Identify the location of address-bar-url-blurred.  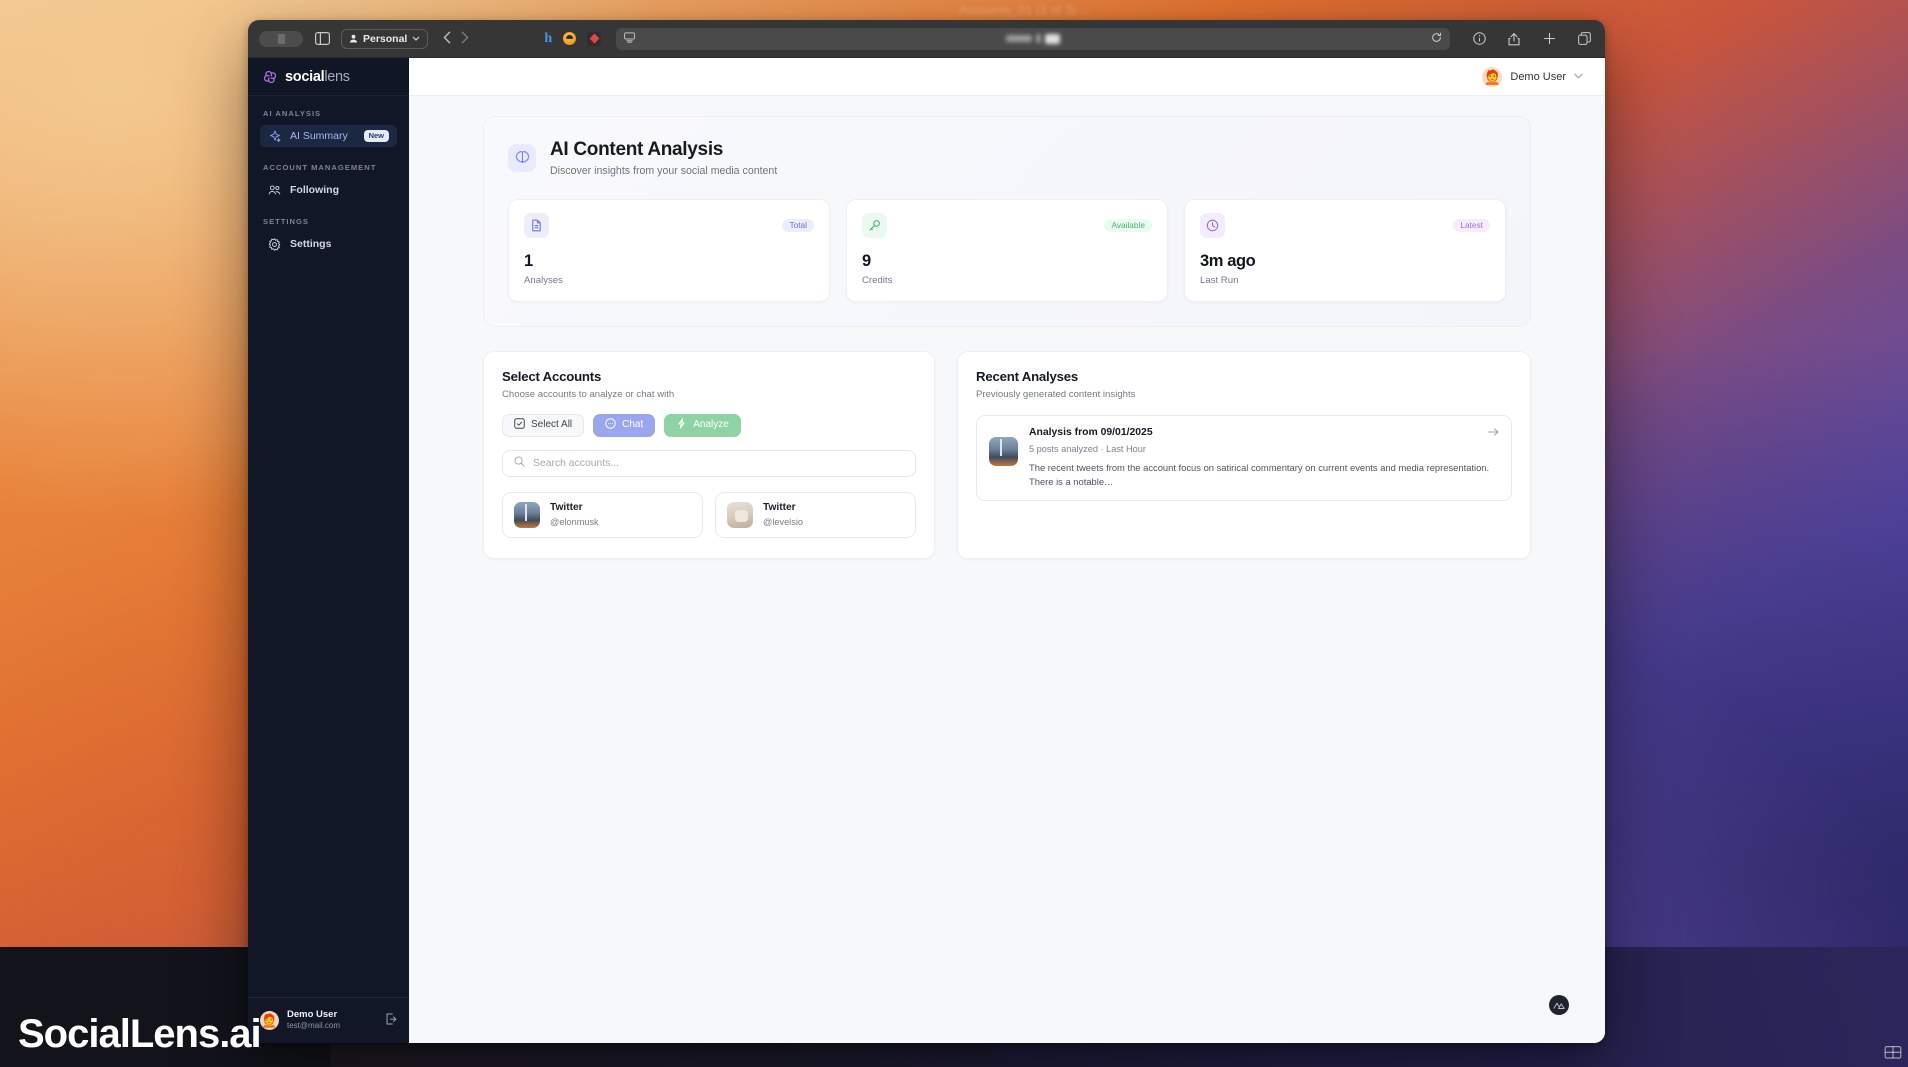
(1033, 38).